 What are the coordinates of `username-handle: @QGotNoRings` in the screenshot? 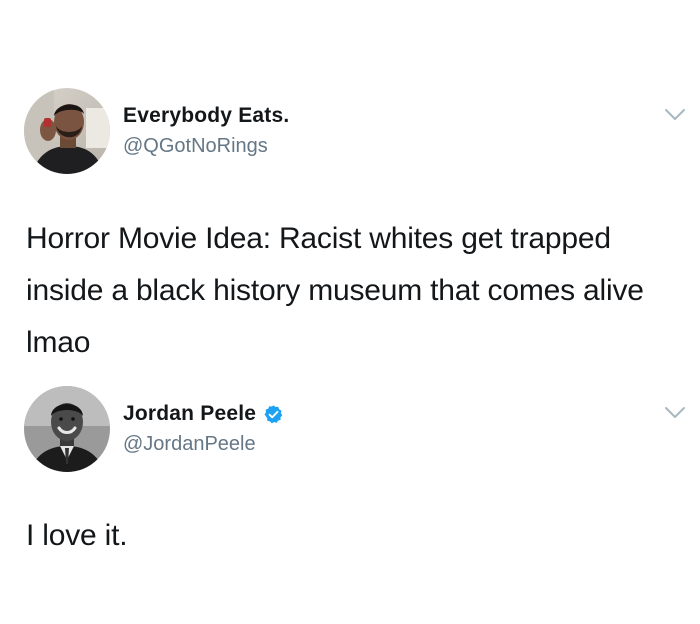 It's located at (195, 146).